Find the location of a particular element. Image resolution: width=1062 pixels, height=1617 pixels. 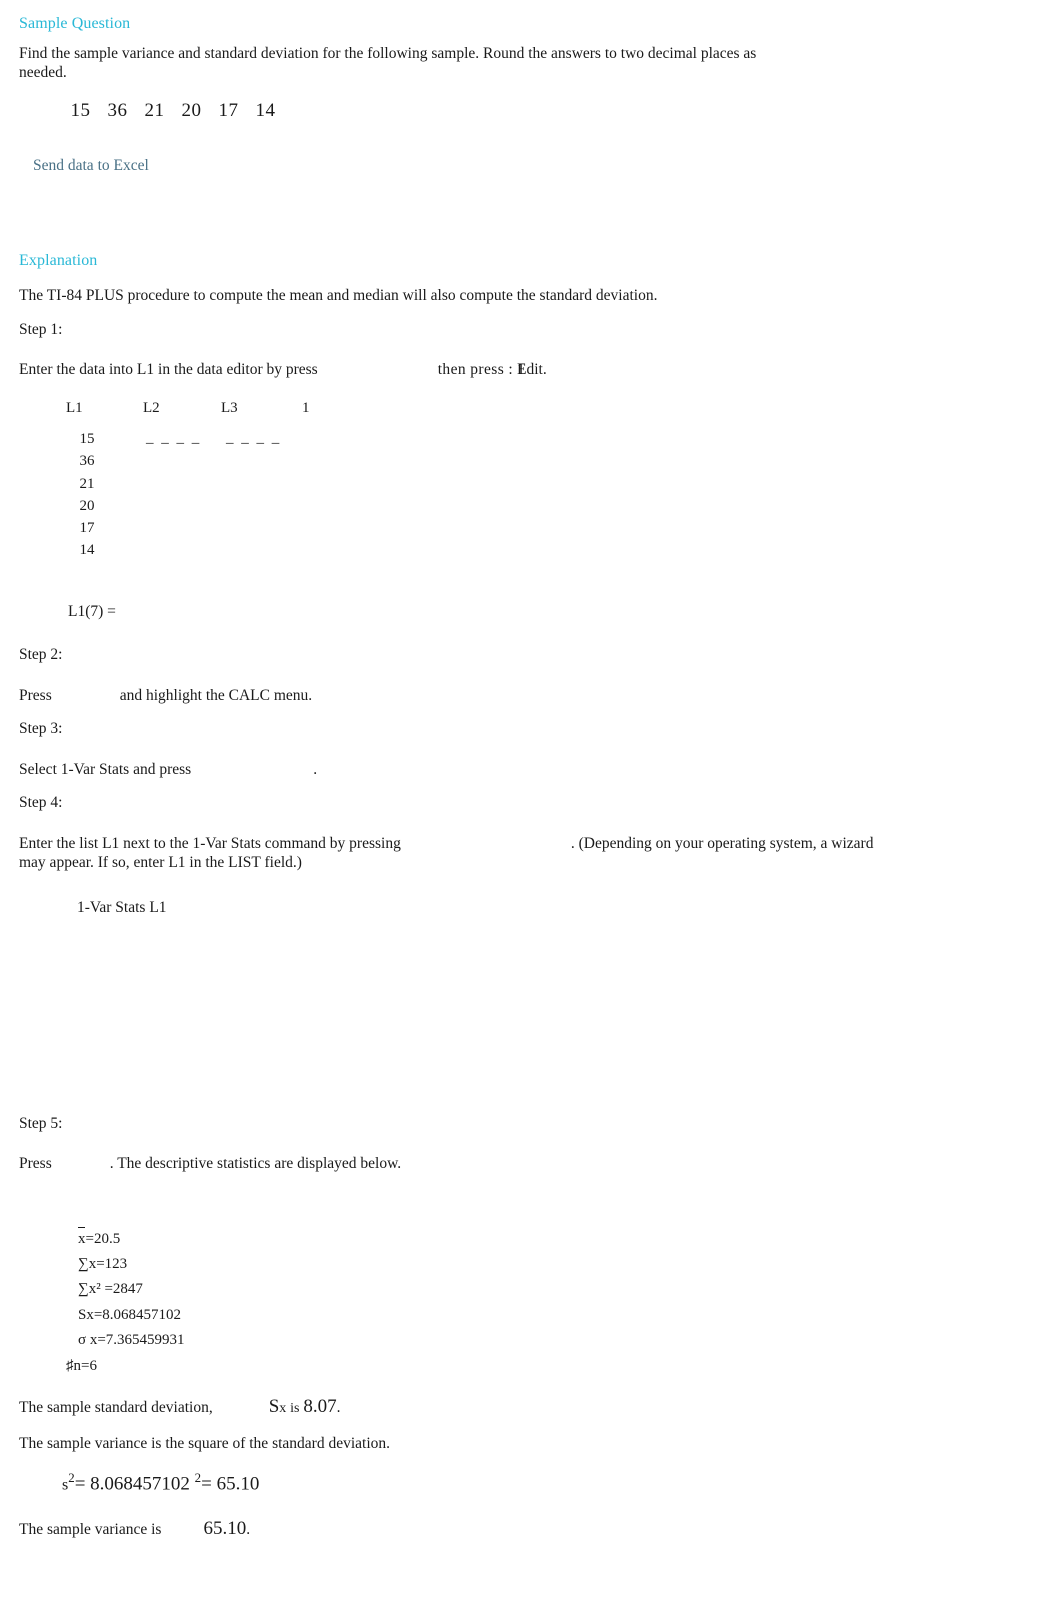

ti84-varstats-command-screen: 1-Var Stats L1 is located at coordinates (122, 907).